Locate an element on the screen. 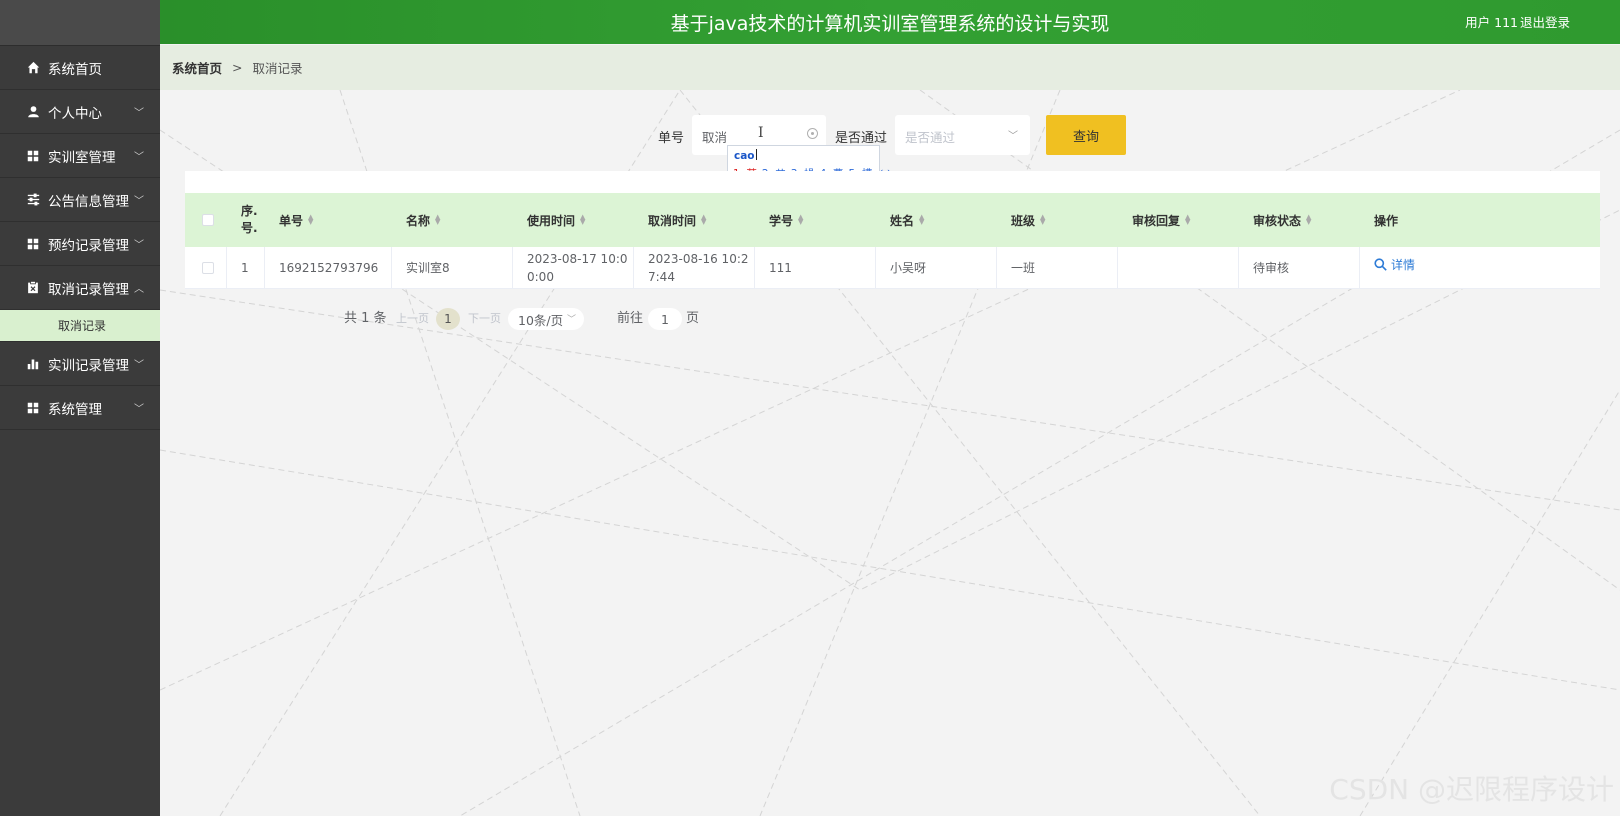 The image size is (1620, 816). sidebar-item-reservation-management: 预约记录管理 ﹀ is located at coordinates (80, 244).